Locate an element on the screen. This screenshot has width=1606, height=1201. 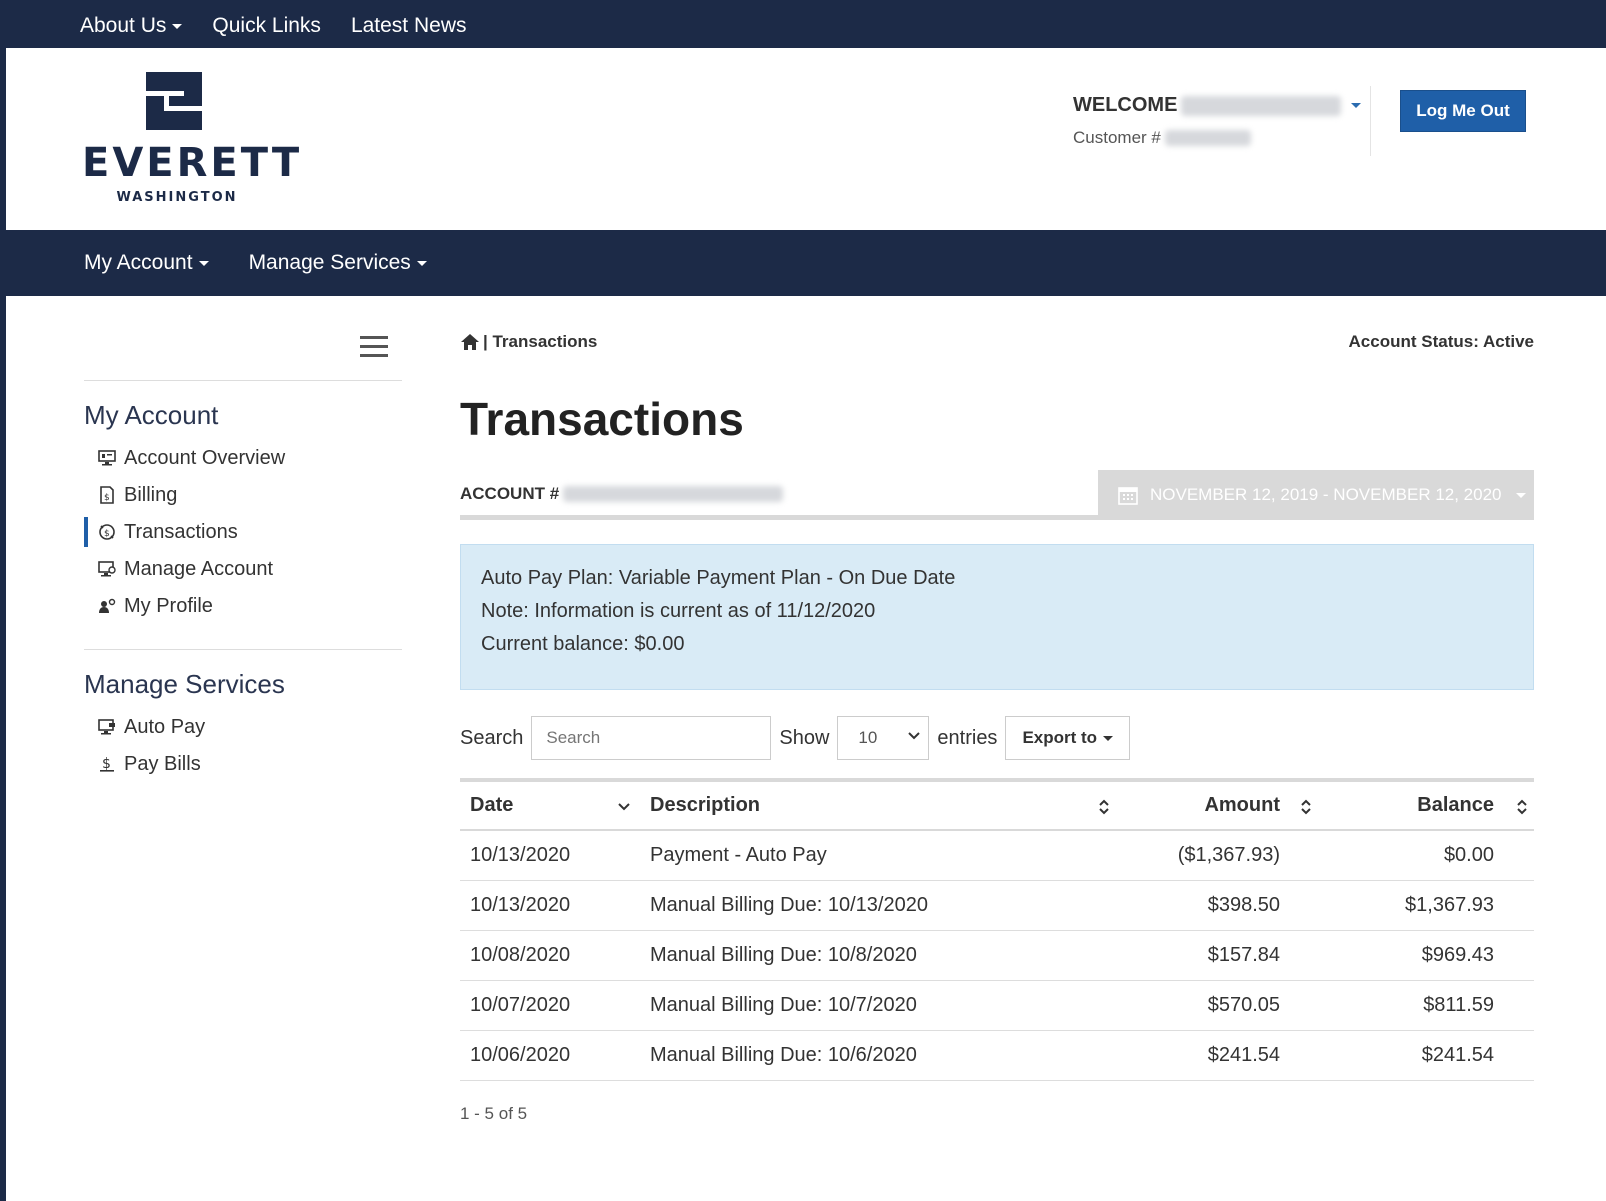
home-icon is located at coordinates (470, 342).